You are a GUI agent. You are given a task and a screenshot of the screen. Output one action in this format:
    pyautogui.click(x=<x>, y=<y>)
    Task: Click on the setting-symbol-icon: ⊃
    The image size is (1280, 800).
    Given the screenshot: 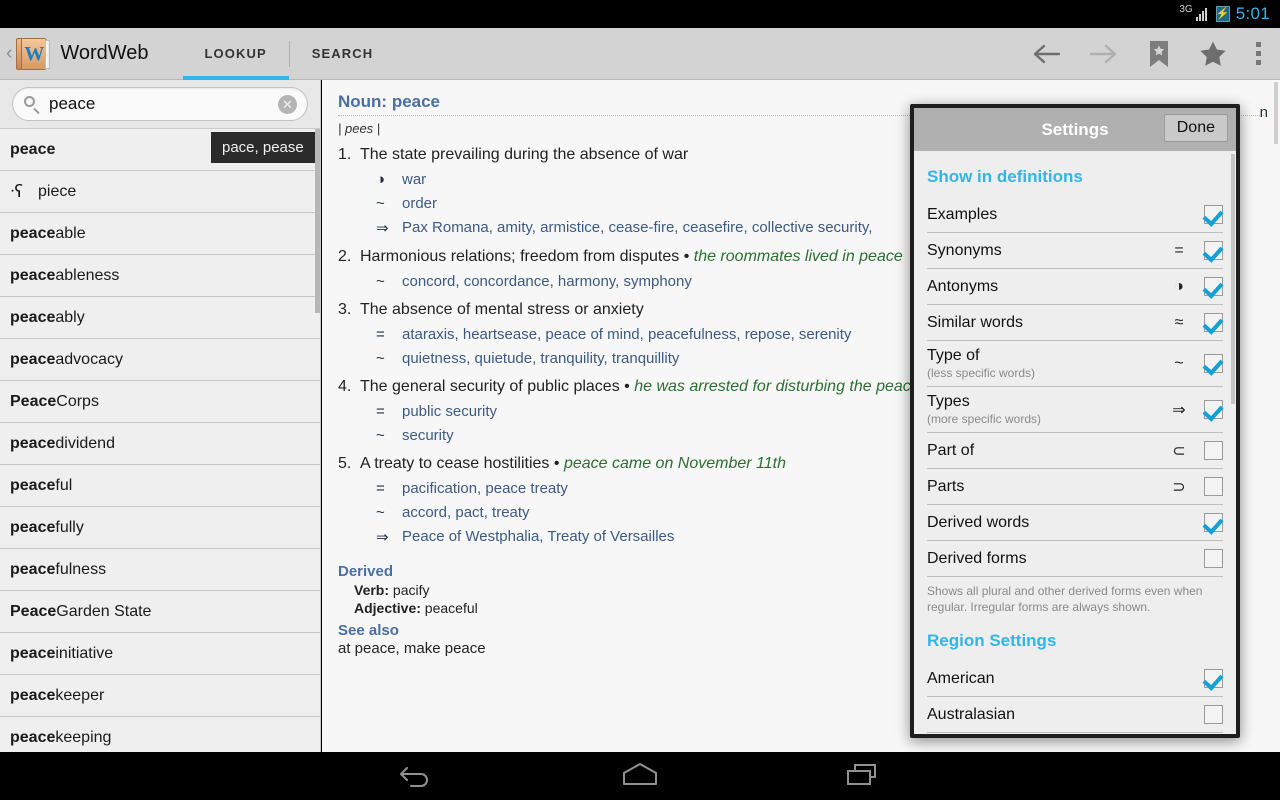 What is the action you would take?
    pyautogui.click(x=1179, y=487)
    